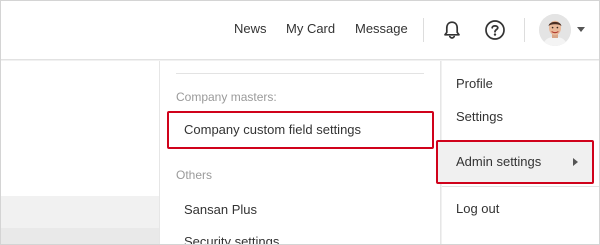 This screenshot has height=245, width=600. Describe the element at coordinates (495, 30) in the screenshot. I see `help-circle-icon` at that location.